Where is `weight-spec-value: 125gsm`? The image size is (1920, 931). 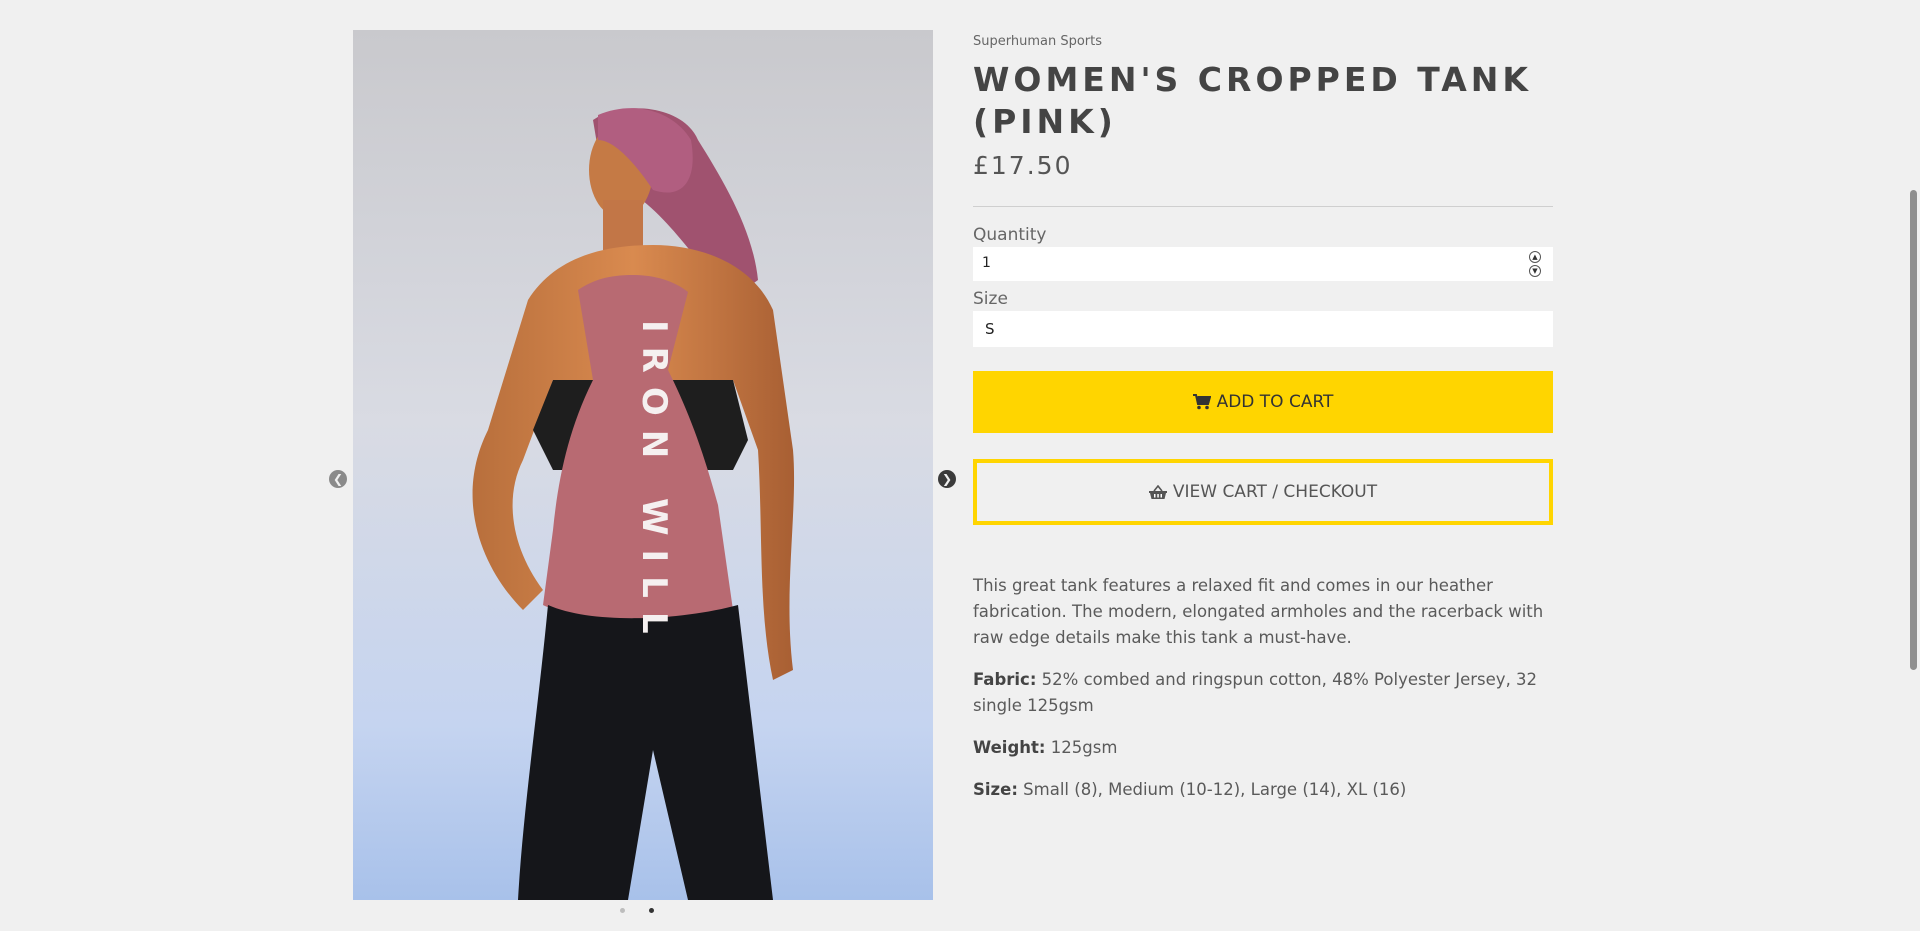
weight-spec-value: 125gsm is located at coordinates (1081, 747).